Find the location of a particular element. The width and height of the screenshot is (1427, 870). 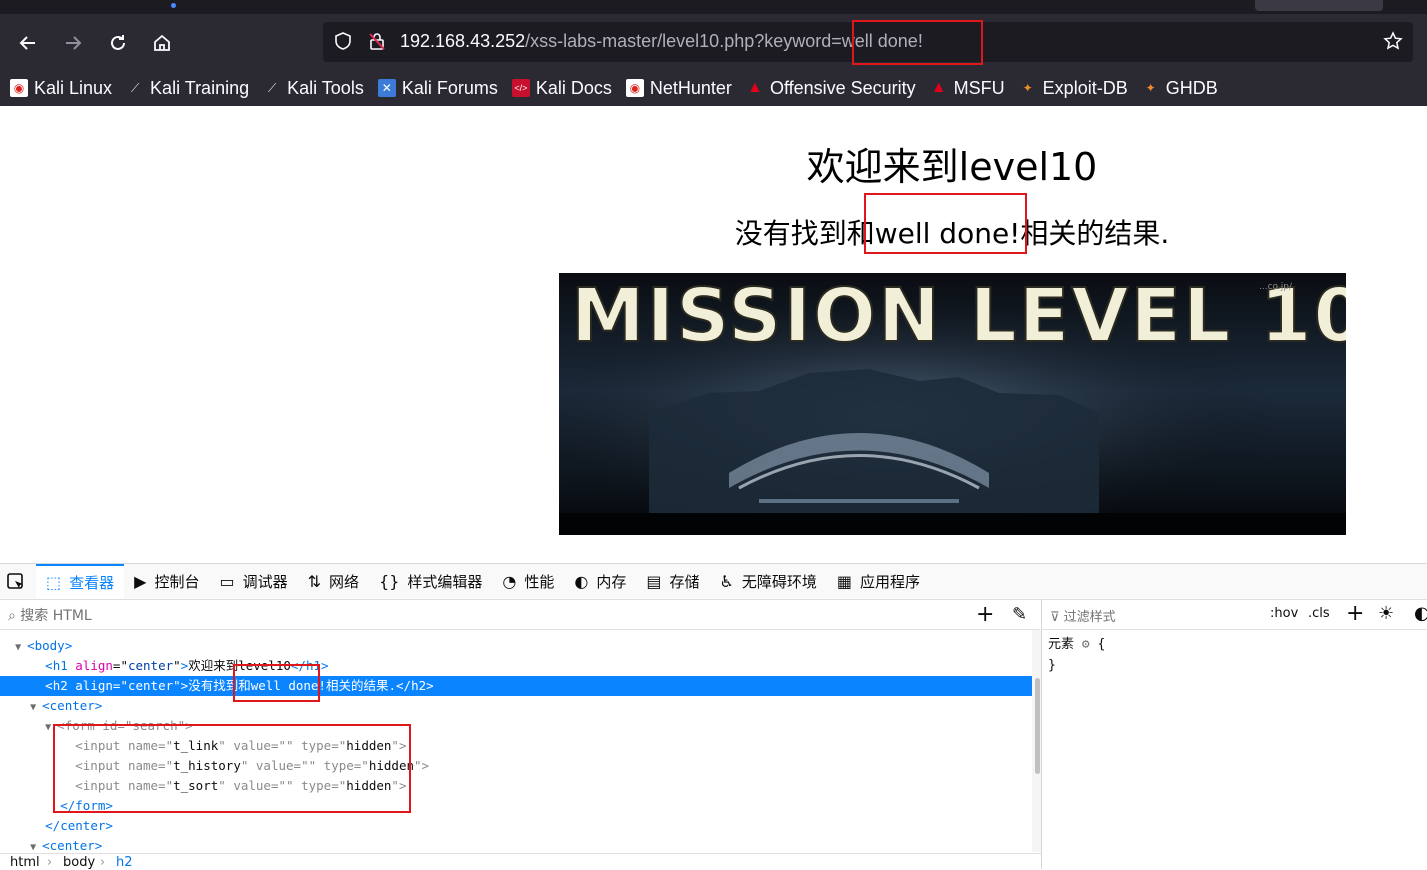

element-rule-selector: 元素 is located at coordinates (1061, 644).